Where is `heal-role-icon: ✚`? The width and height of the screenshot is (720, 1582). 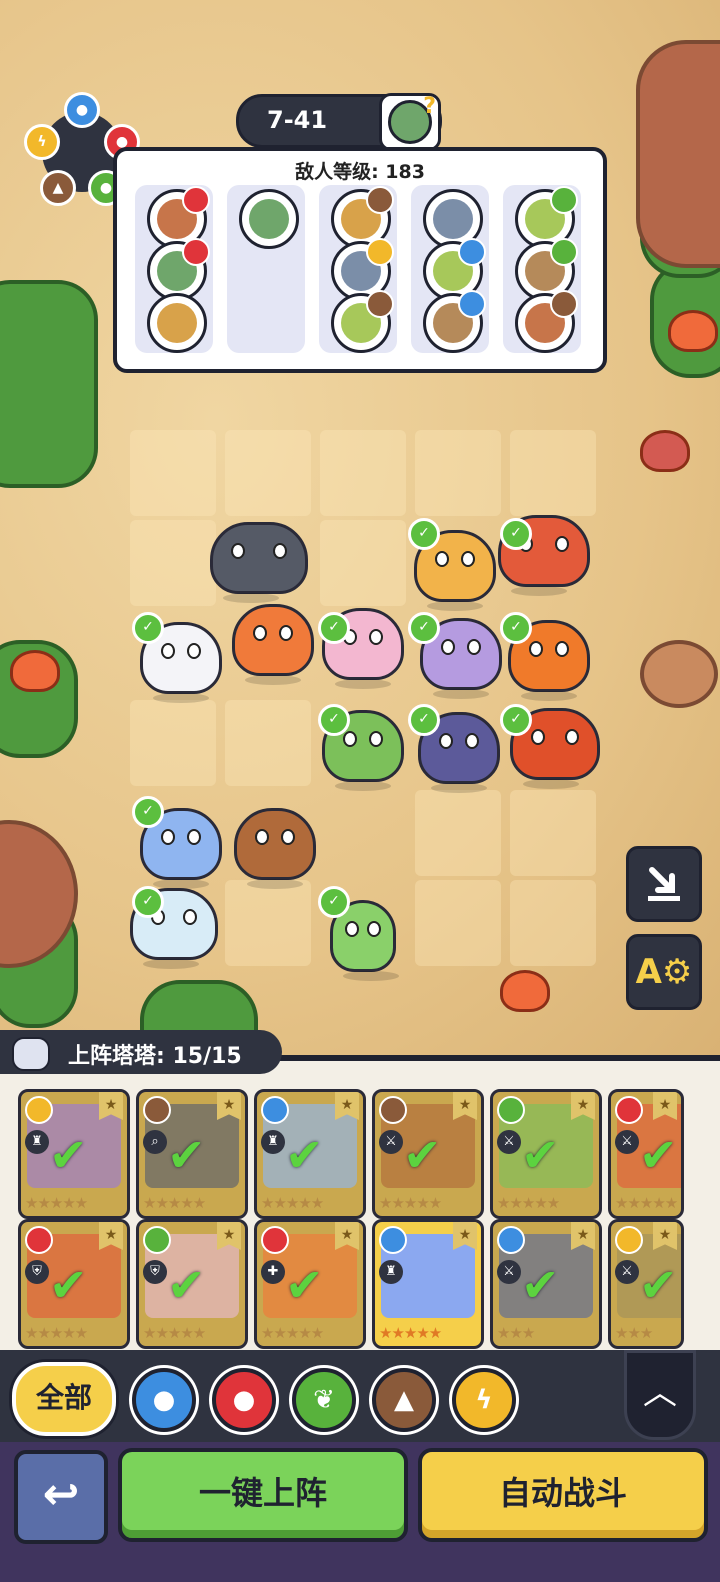
heal-role-icon: ✚ is located at coordinates (273, 1272).